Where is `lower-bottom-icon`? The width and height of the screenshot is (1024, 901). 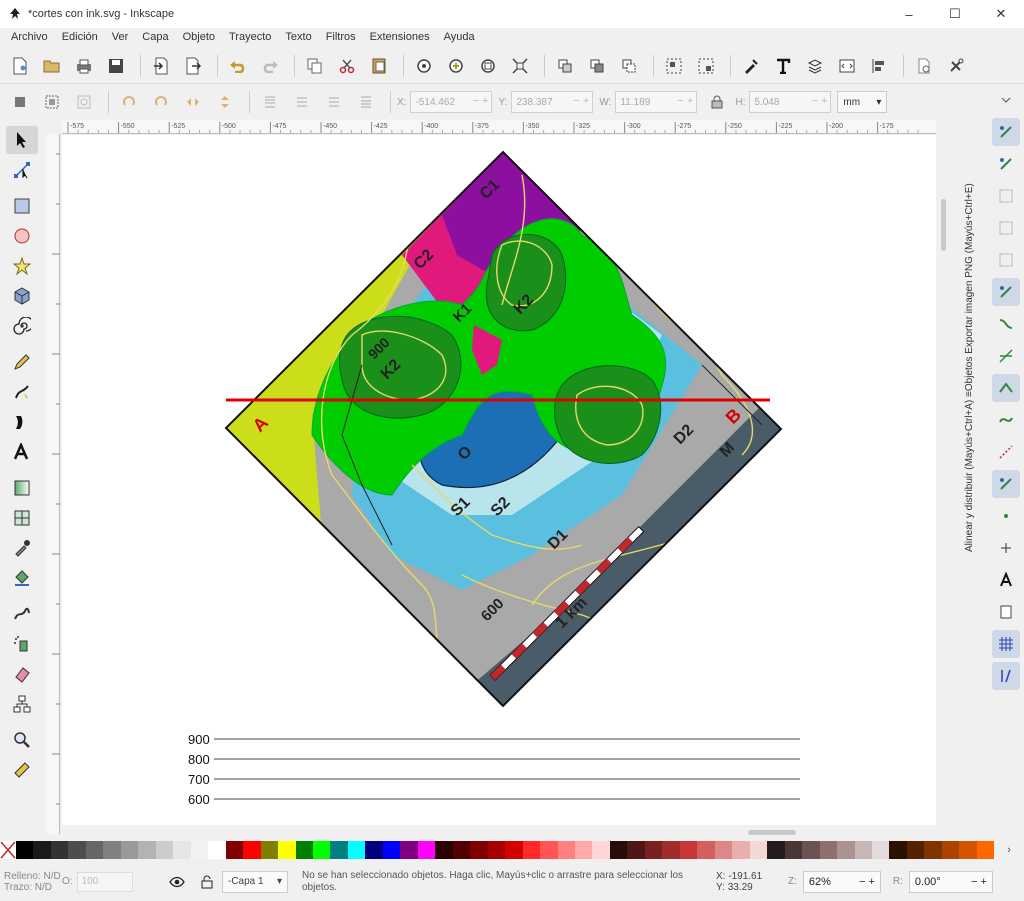 lower-bottom-icon is located at coordinates (270, 102).